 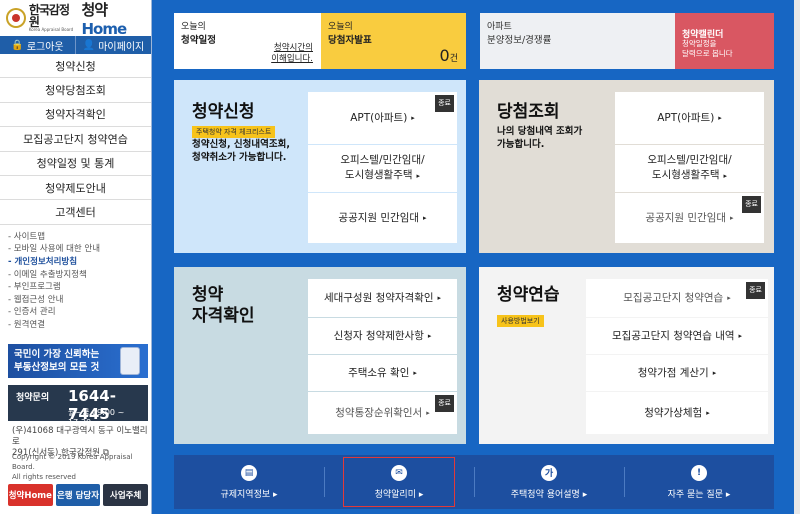 What do you see at coordinates (16, 18) in the screenshot?
I see `kab-seal-icon` at bounding box center [16, 18].